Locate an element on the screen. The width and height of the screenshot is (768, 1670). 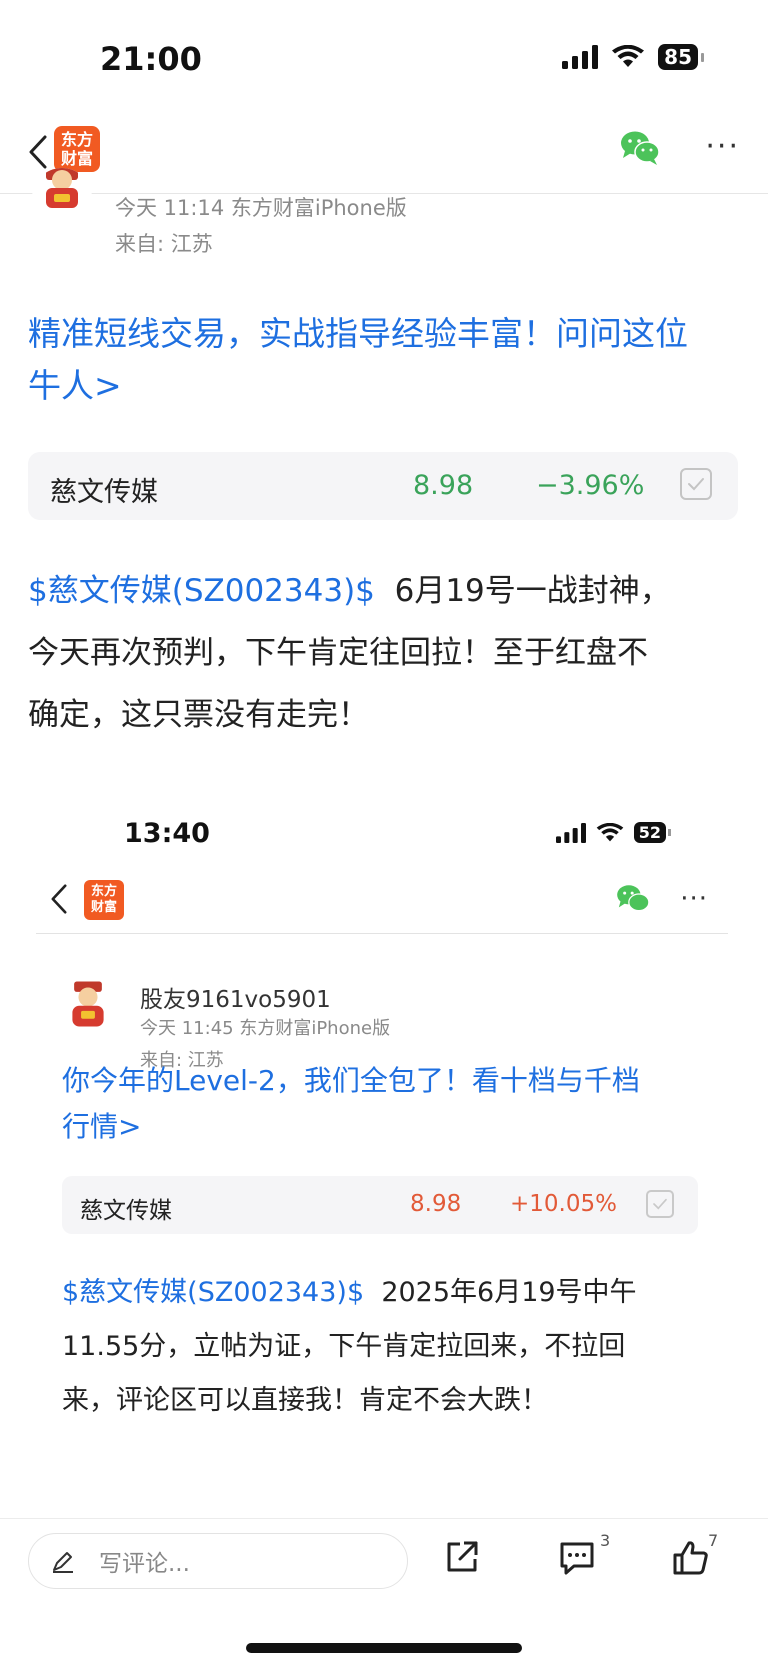
promo-line2: 牛人> is located at coordinates (75, 385).